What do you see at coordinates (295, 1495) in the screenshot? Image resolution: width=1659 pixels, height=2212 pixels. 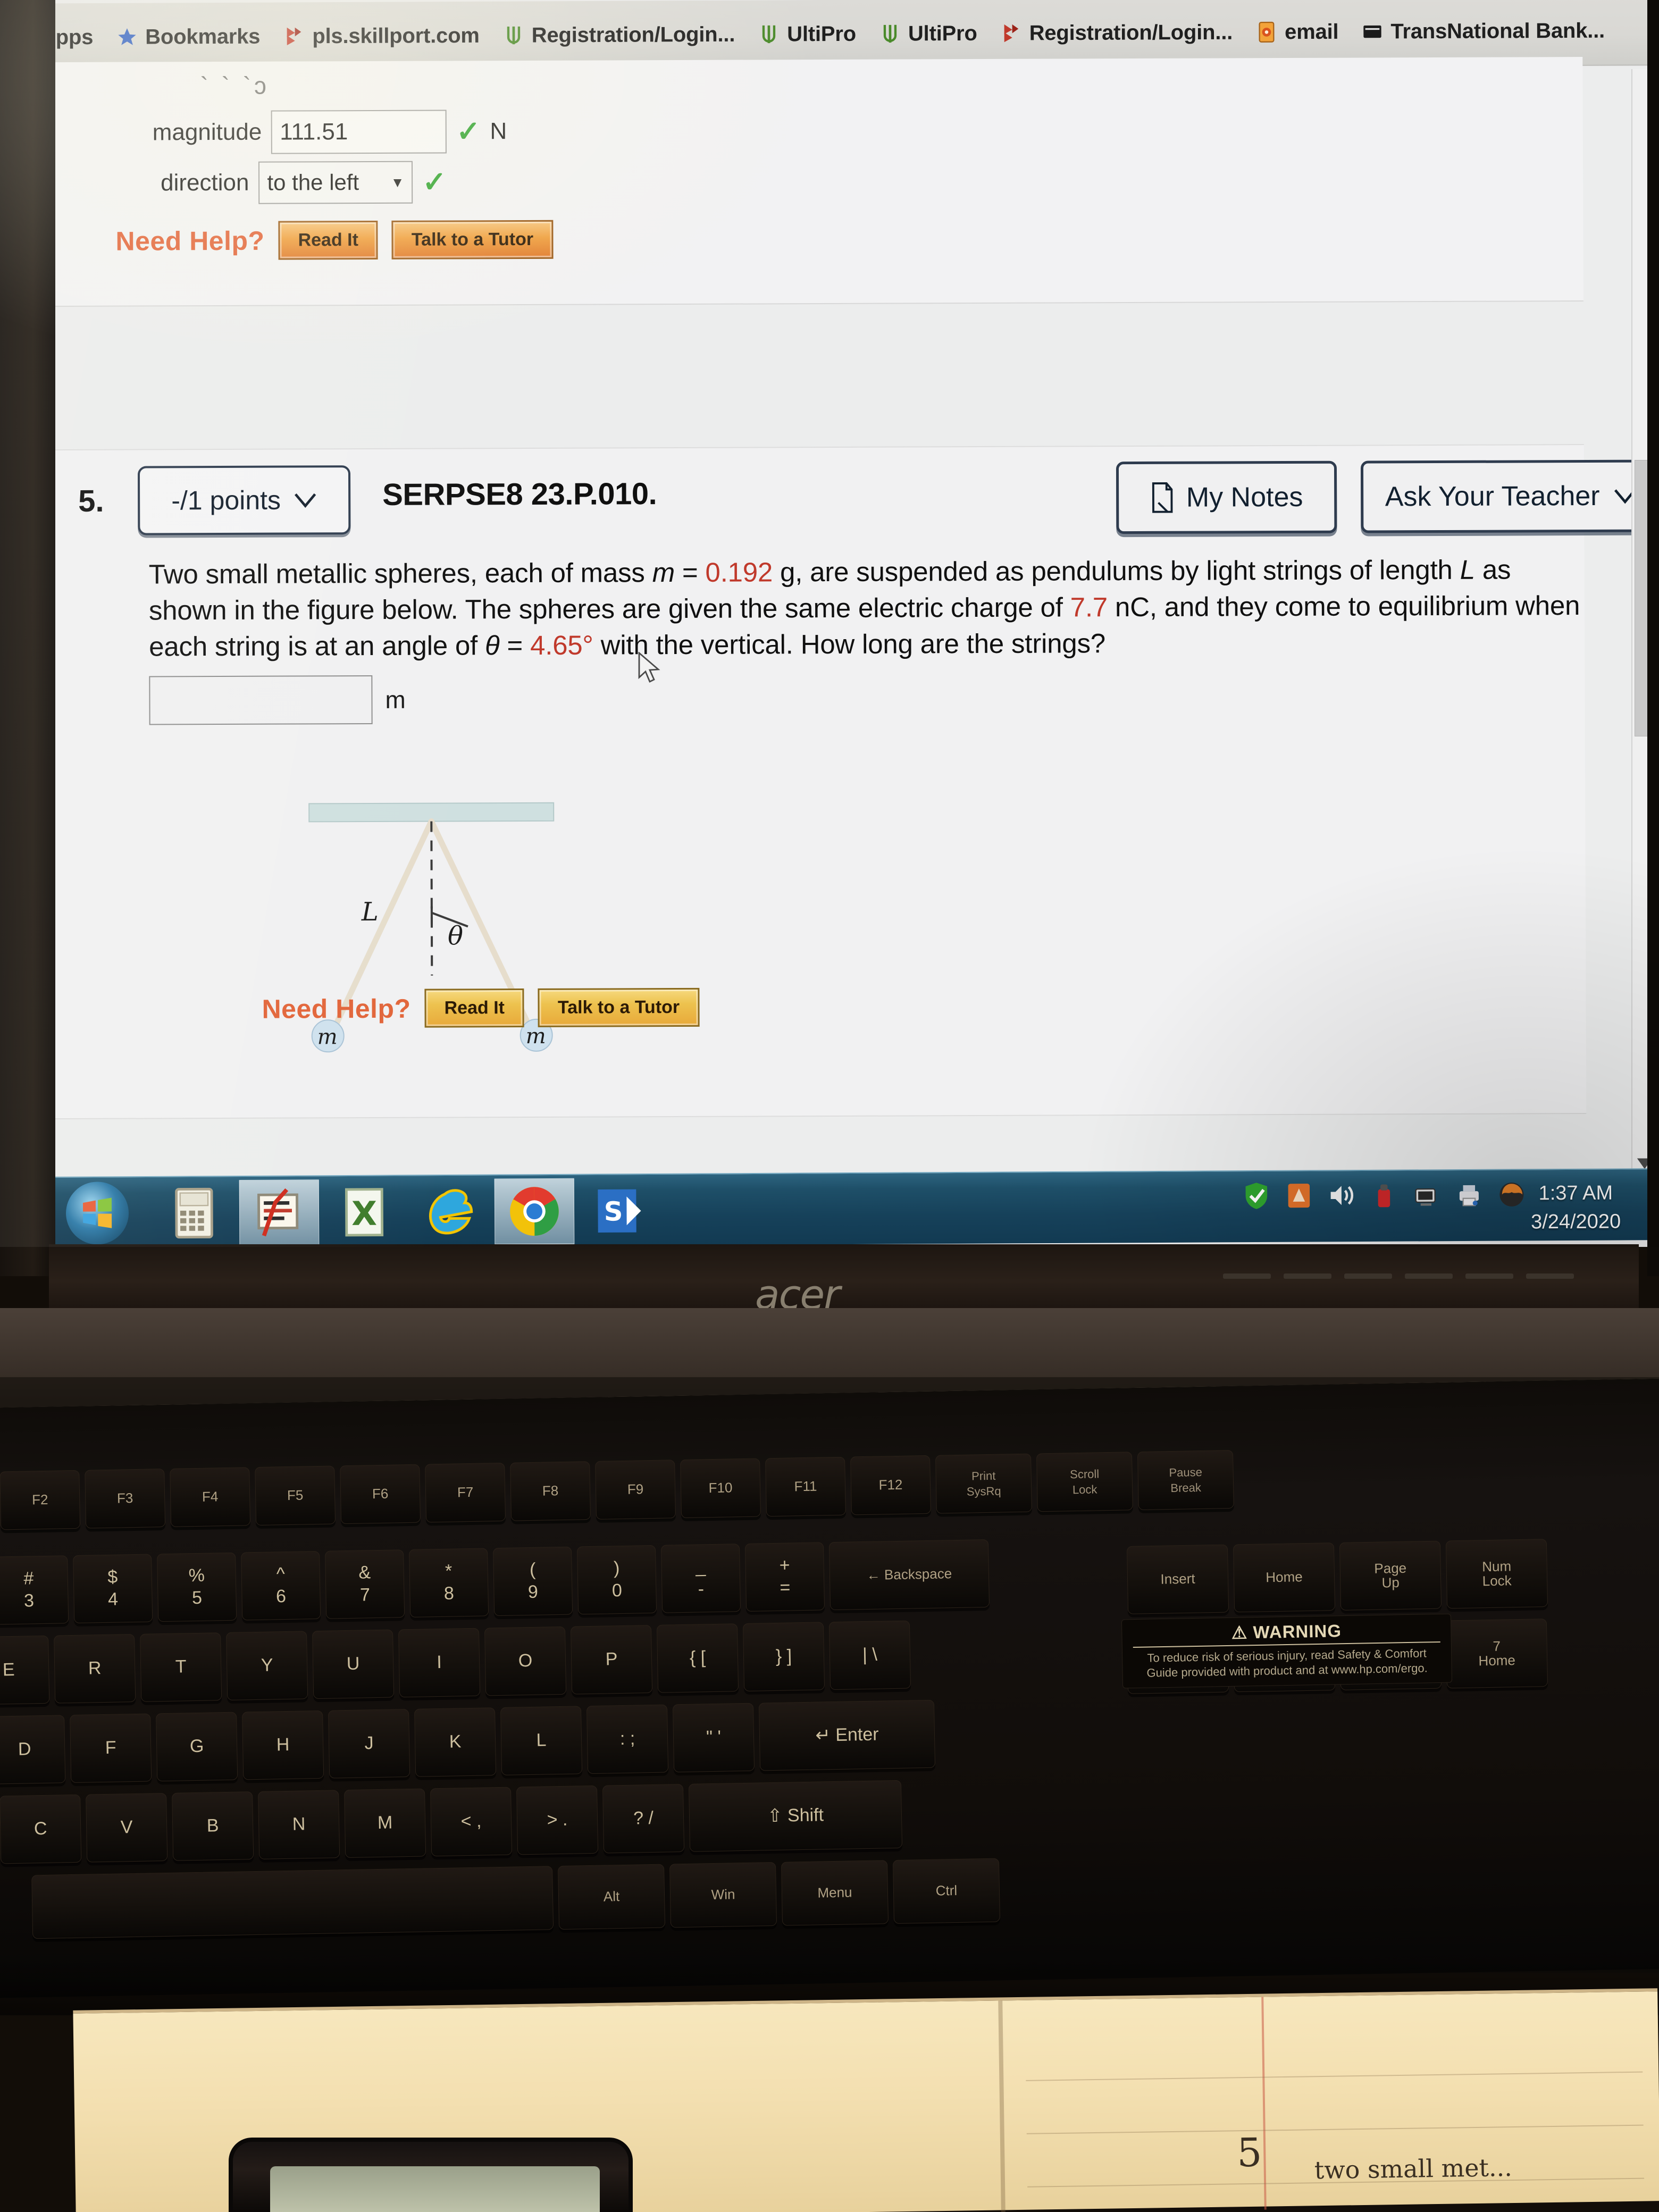 I see `keyboard-key-F5: F5` at bounding box center [295, 1495].